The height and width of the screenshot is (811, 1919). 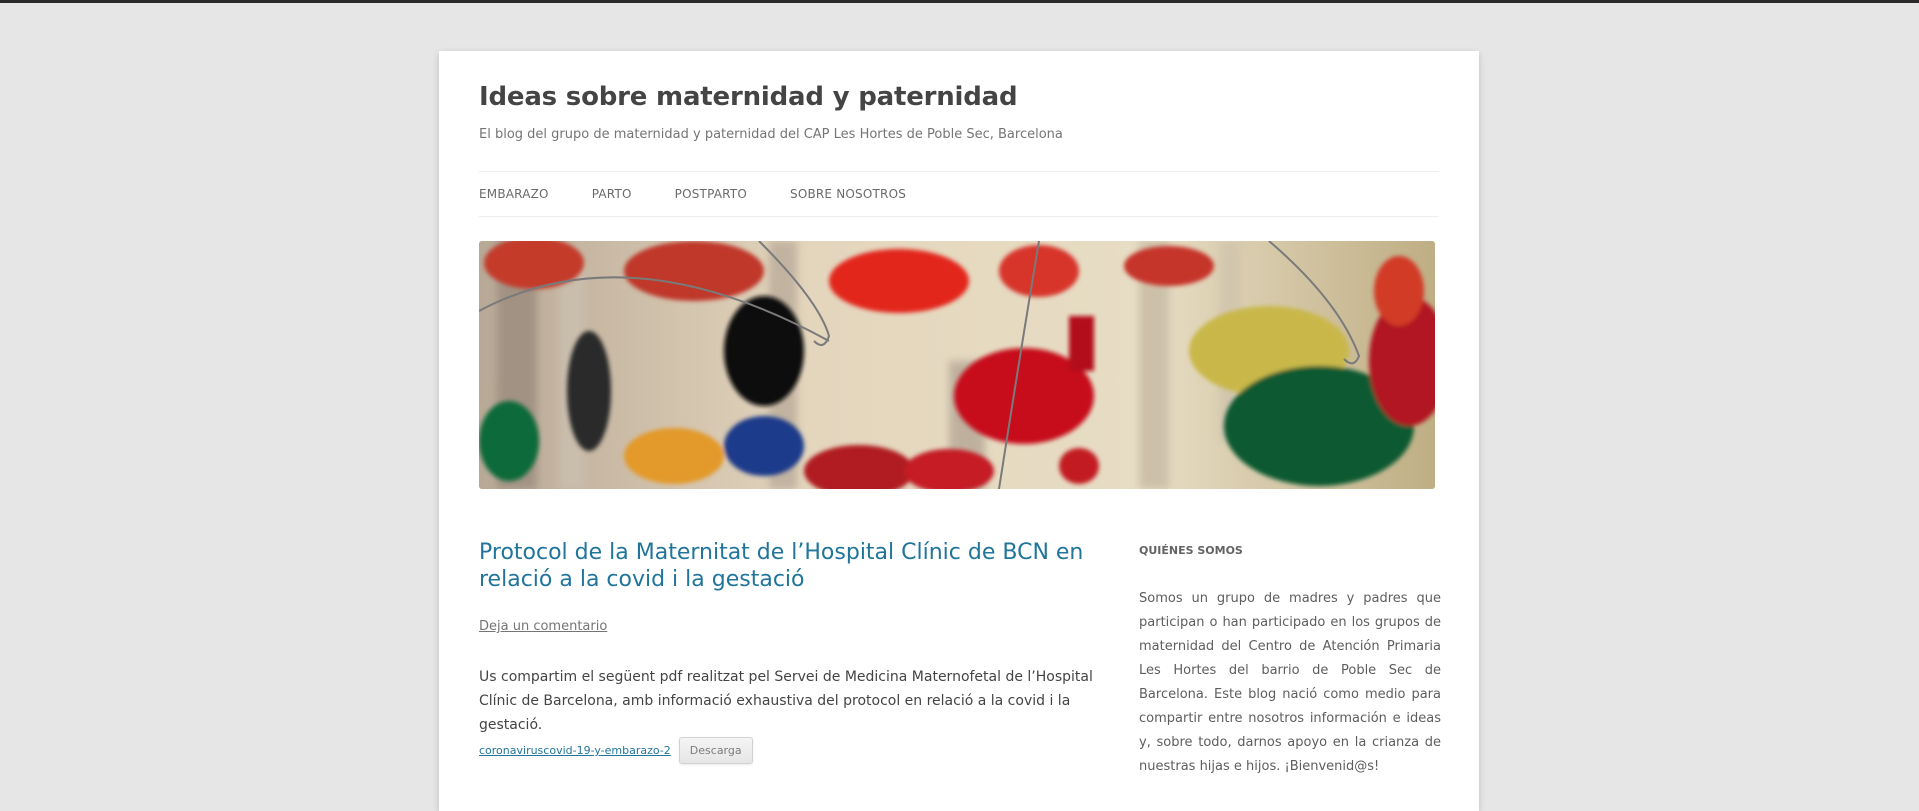 I want to click on top-bar, so click(x=959, y=1).